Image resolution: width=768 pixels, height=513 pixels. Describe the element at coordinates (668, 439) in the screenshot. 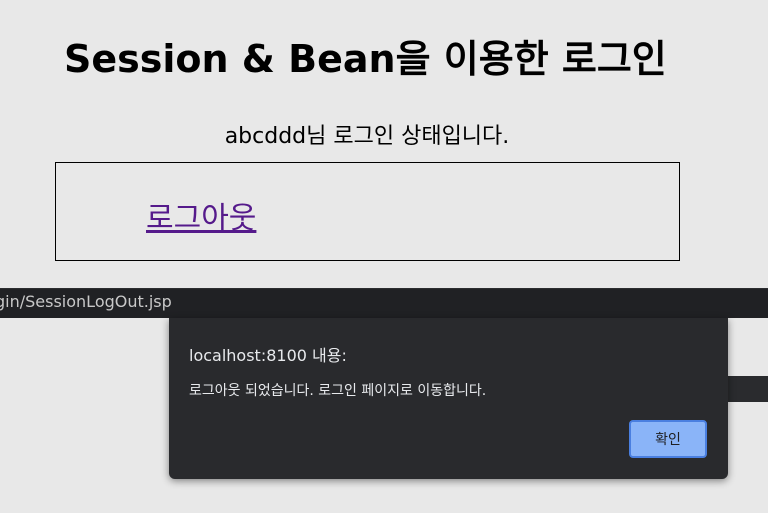

I see `ok-button: 확인` at that location.